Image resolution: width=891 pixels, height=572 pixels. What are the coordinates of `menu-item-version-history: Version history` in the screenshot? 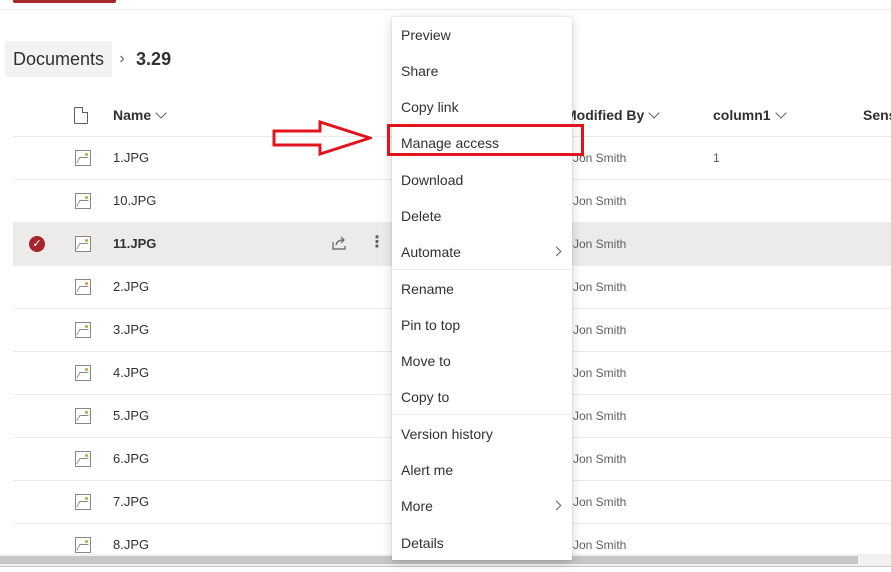 It's located at (482, 434).